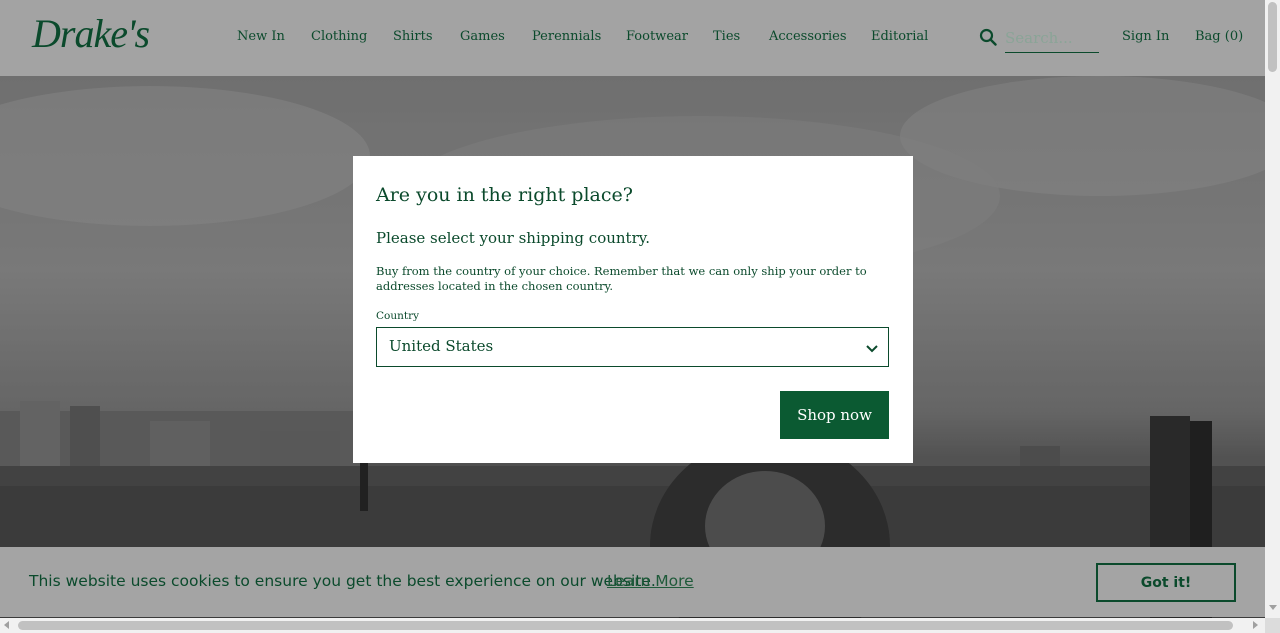 This screenshot has width=1280, height=633. What do you see at coordinates (1255, 625) in the screenshot?
I see `scroll-right-arrow-icon` at bounding box center [1255, 625].